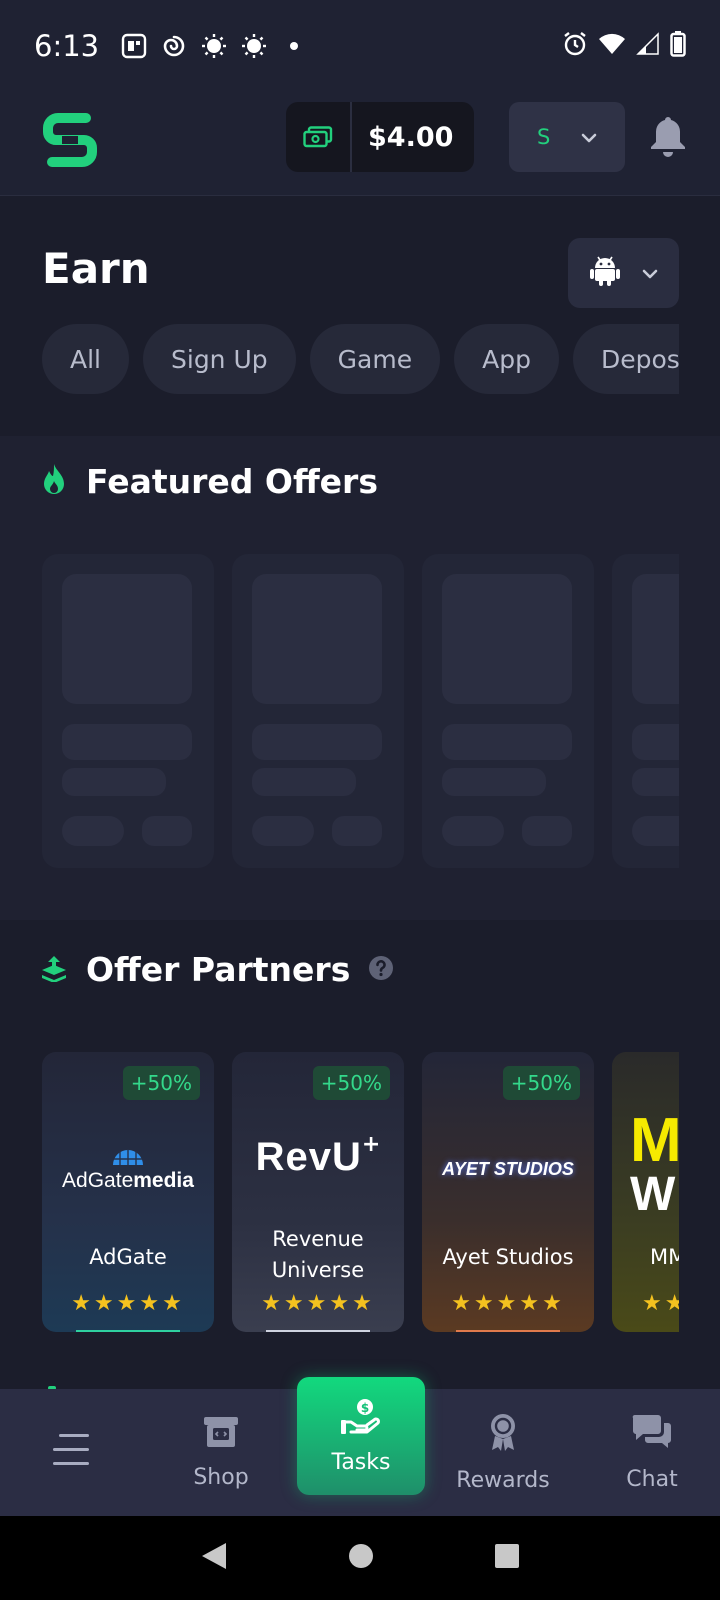 This screenshot has width=720, height=1600. I want to click on logo-text: RevU, so click(308, 1156).